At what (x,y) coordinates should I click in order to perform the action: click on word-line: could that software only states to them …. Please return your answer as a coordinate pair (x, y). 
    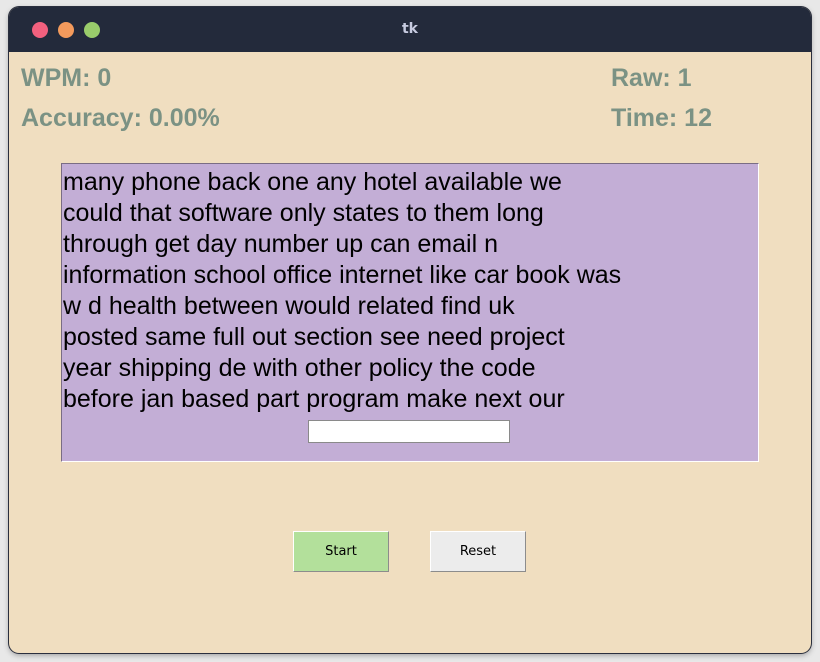
    Looking at the image, I should click on (303, 213).